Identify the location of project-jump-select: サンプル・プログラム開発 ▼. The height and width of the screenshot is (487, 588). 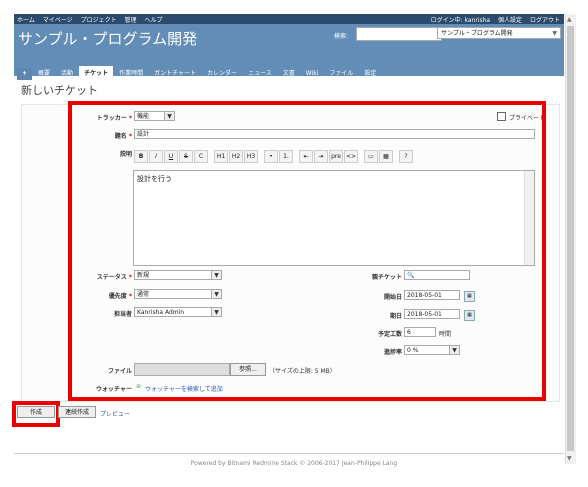
(499, 33).